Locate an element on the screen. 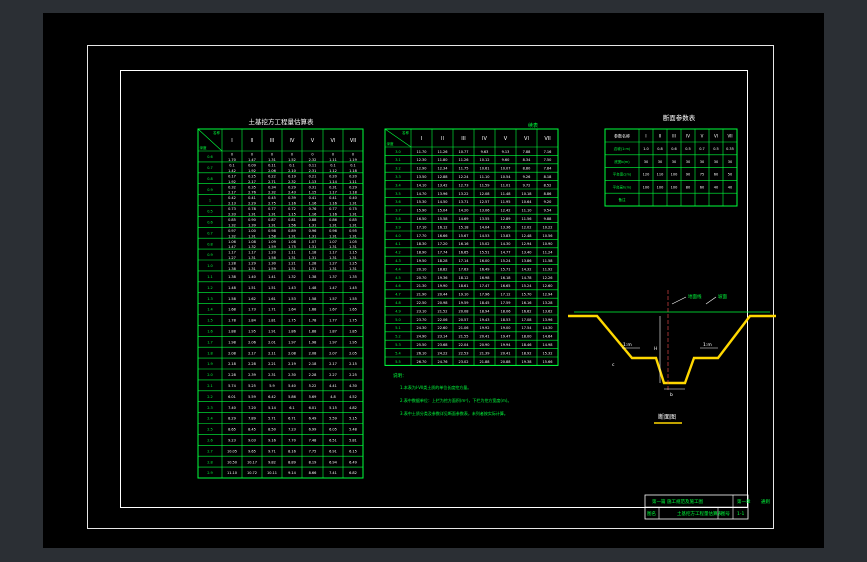 The width and height of the screenshot is (867, 562). table1-cell: 1.51 is located at coordinates (272, 288).